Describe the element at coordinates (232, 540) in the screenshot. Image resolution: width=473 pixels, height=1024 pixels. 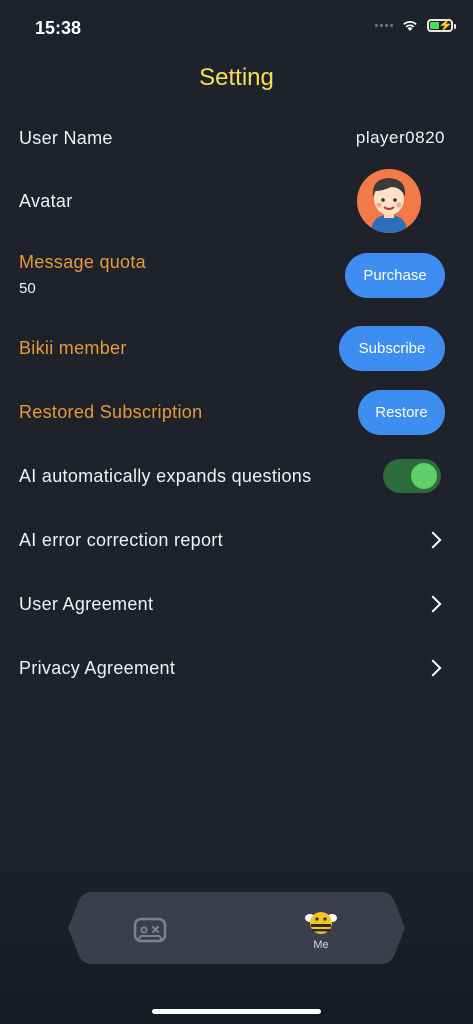
I see `row-error-report: AI error correction report` at that location.